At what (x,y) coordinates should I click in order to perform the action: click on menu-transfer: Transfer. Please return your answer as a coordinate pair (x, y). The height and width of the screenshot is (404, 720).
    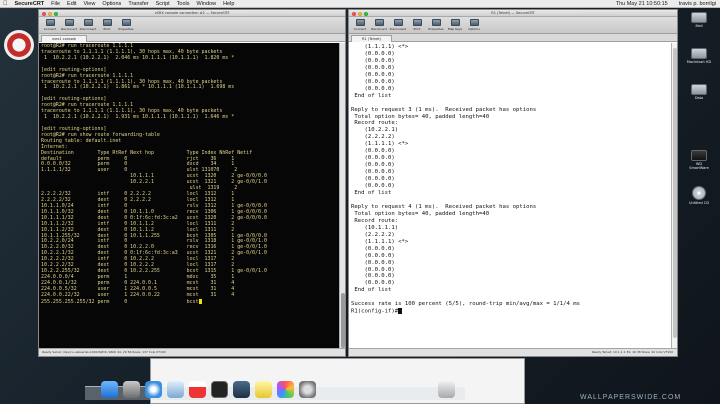
    Looking at the image, I should click on (138, 4).